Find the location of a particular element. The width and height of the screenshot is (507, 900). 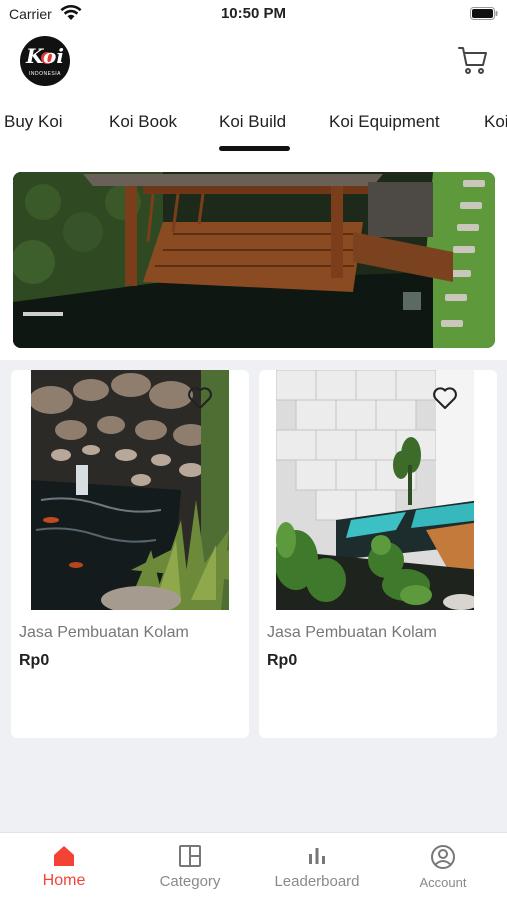

nav-leaderboard-label: Leaderboard is located at coordinates (317, 881).